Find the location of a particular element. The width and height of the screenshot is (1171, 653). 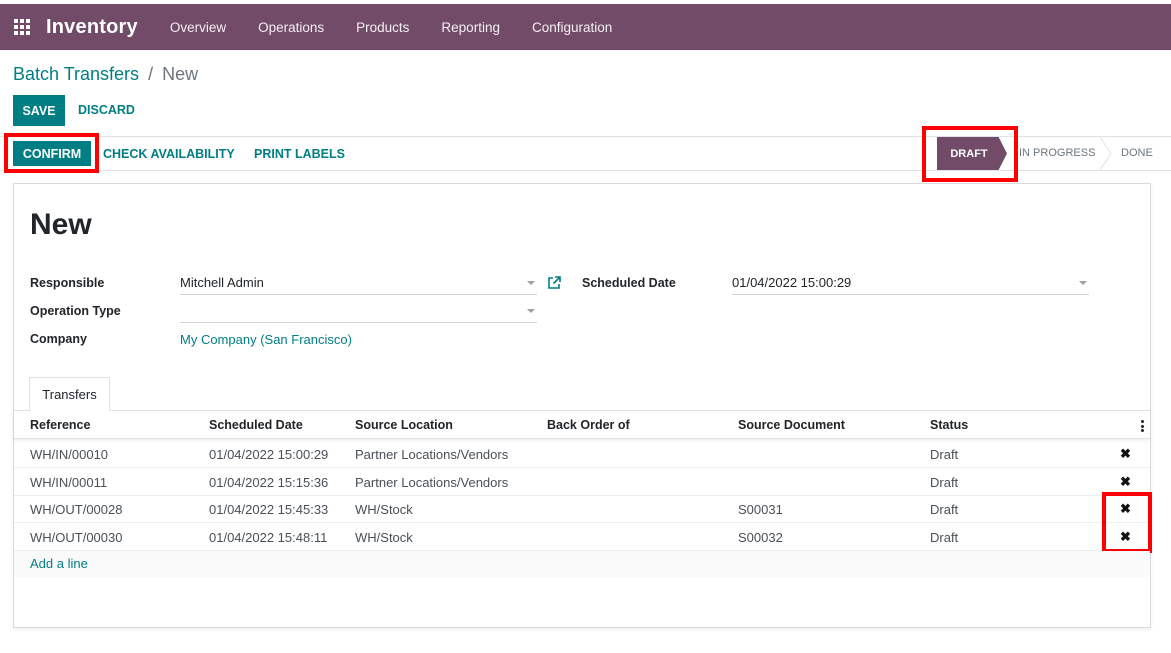

company-label: Company is located at coordinates (58, 339).